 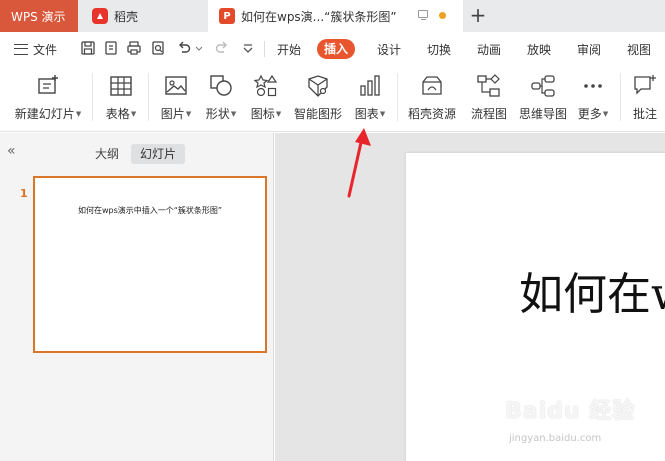 What do you see at coordinates (432, 99) in the screenshot?
I see `daoke-resource-button: 稻壳资源` at bounding box center [432, 99].